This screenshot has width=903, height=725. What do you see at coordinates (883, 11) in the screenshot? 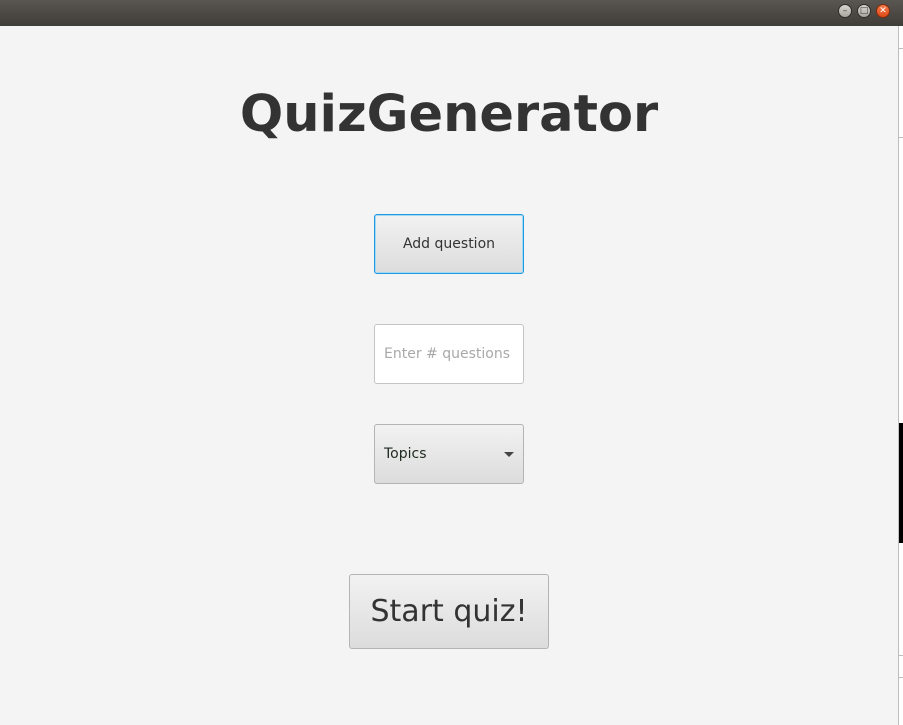
I see `close-icon: ✕` at bounding box center [883, 11].